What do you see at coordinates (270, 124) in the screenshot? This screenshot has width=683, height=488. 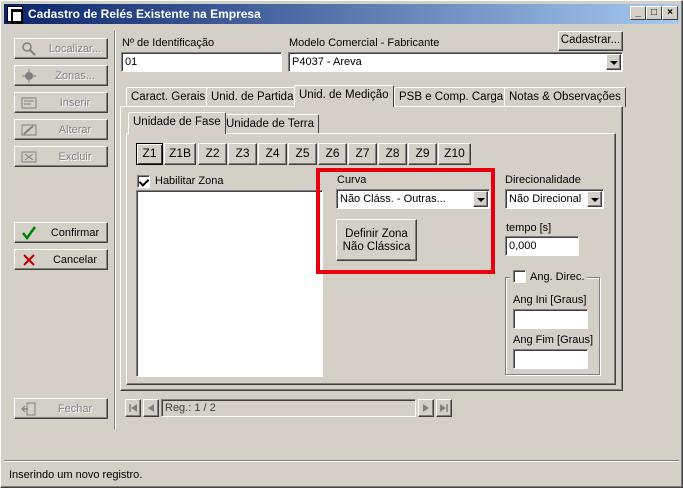 I see `subtab-unidade-terra: Unidade de Terra` at bounding box center [270, 124].